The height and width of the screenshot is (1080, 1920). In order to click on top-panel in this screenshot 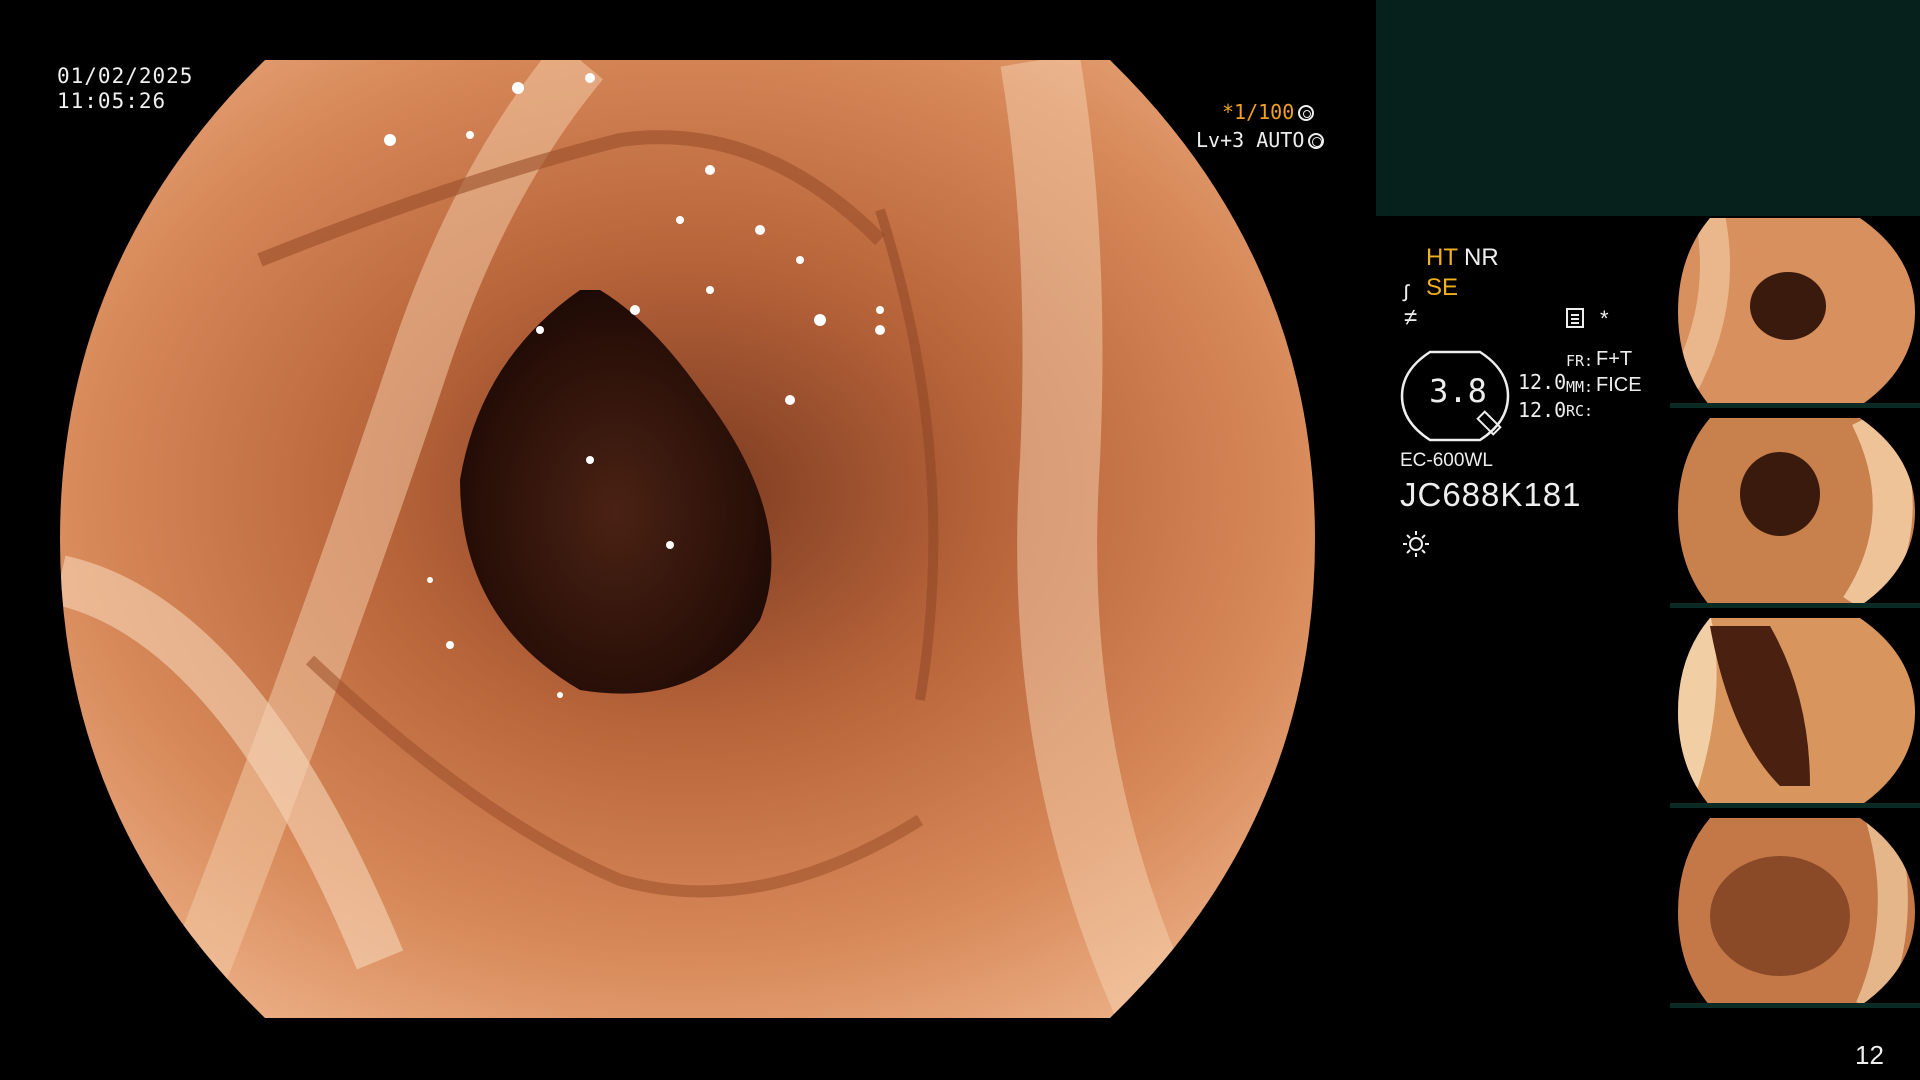, I will do `click(1648, 108)`.